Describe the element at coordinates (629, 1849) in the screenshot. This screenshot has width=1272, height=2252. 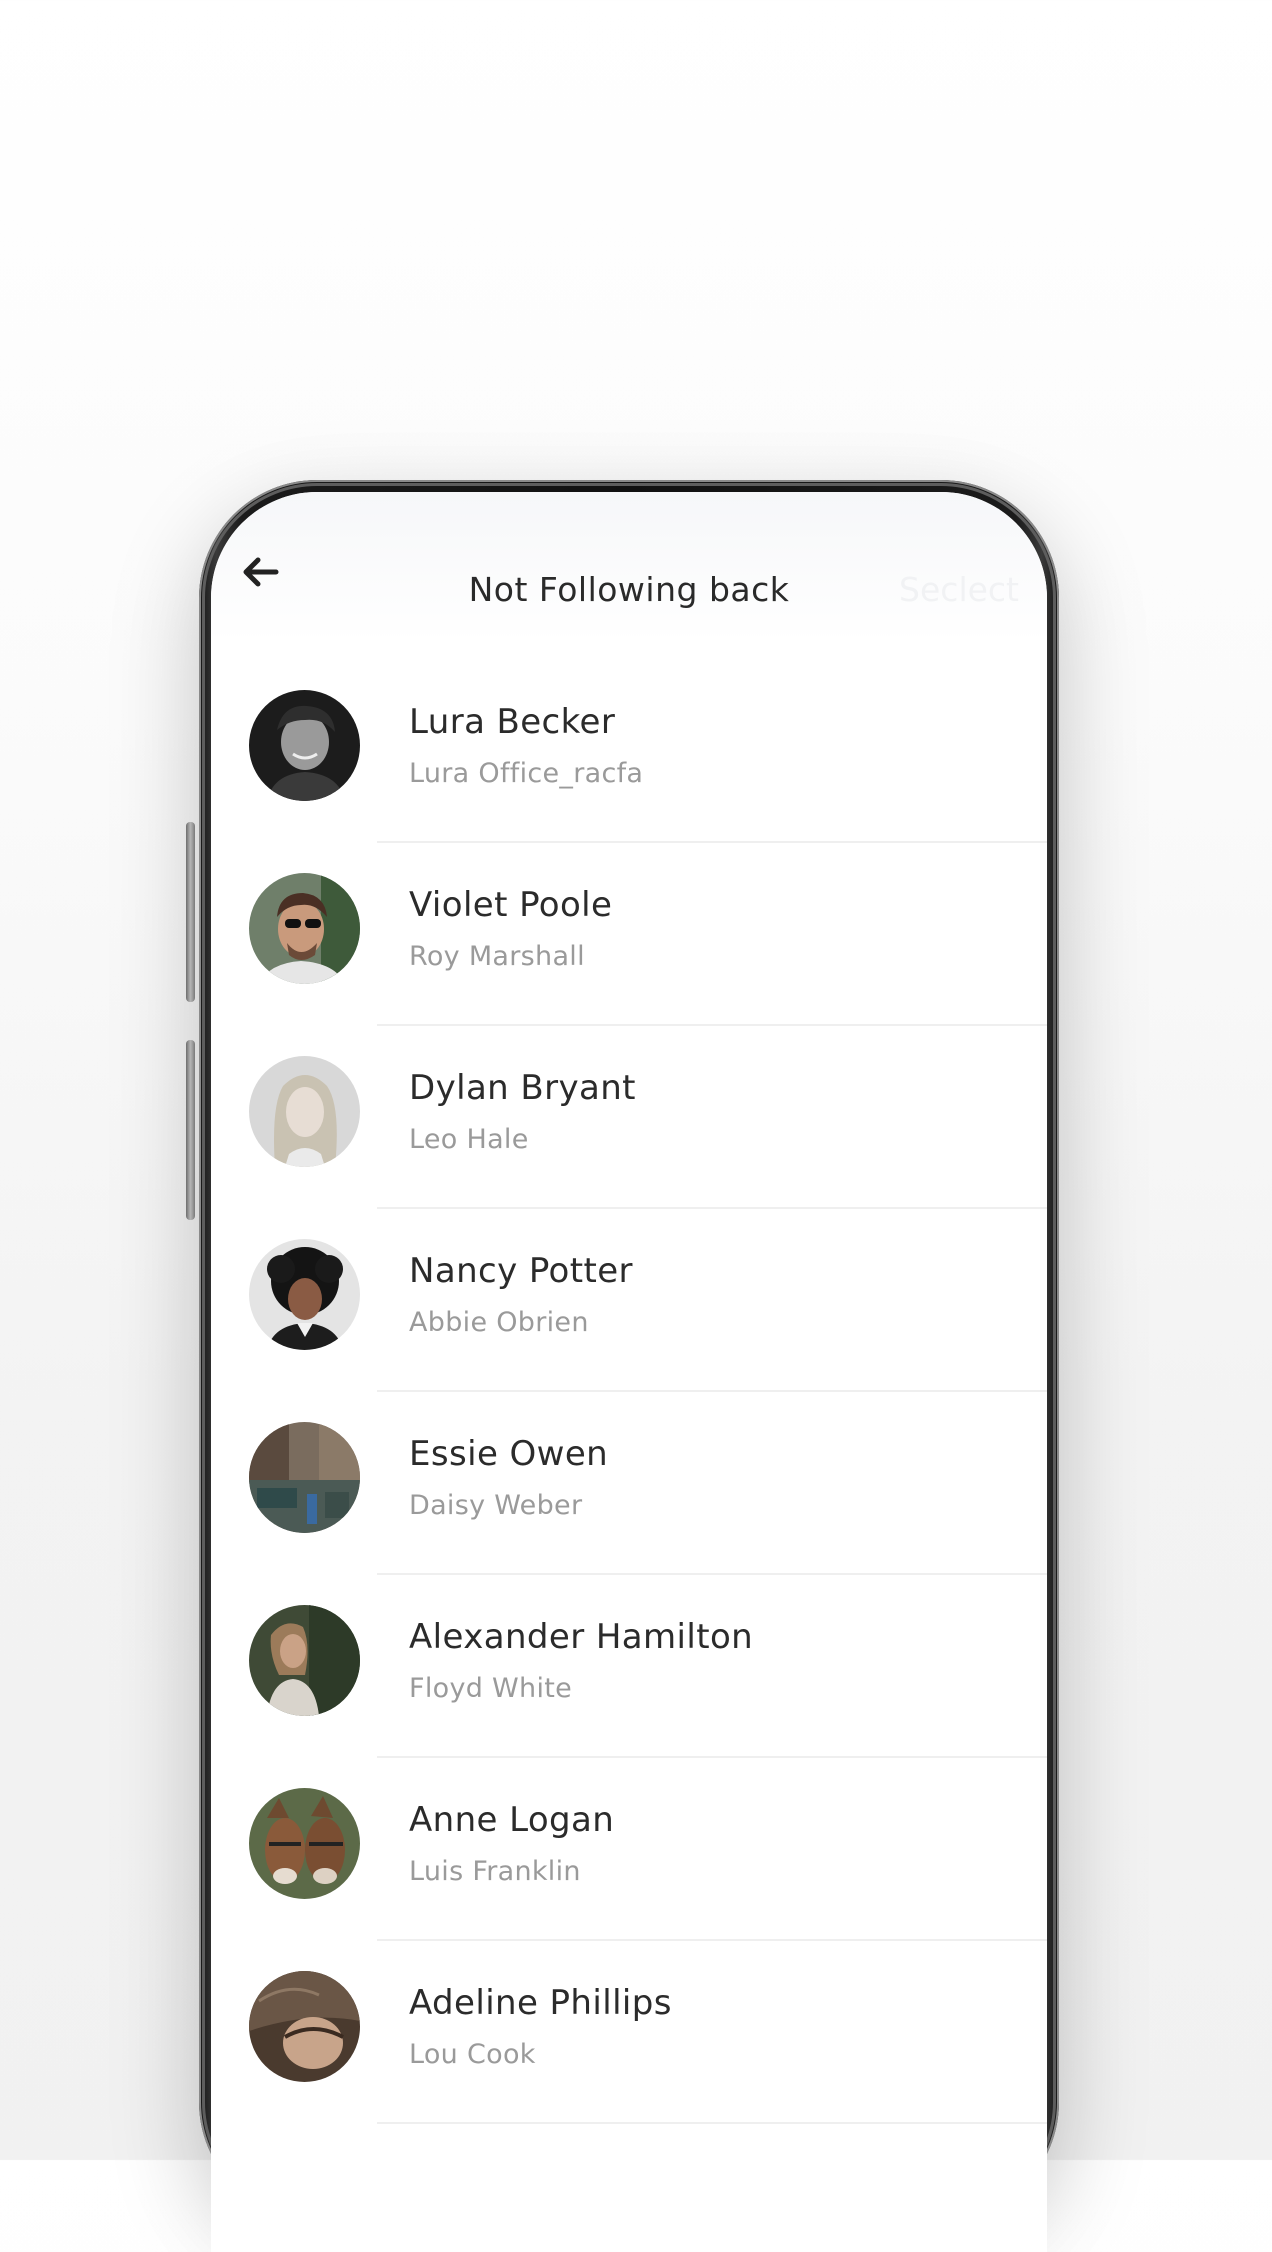
I see `list-item: Anne Logan Luis Franklin` at that location.